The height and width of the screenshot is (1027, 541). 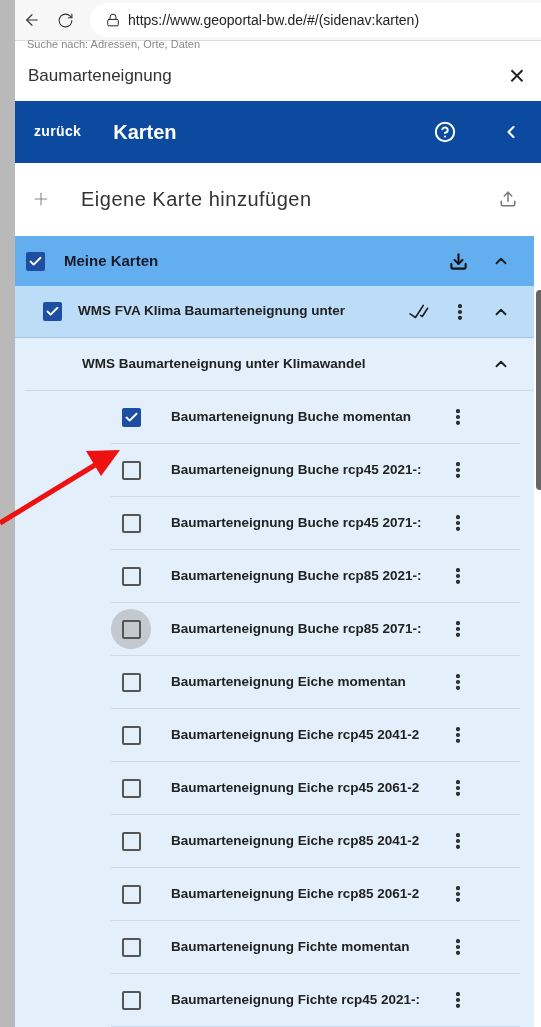 What do you see at coordinates (279, 364) in the screenshot?
I see `layer-group-row: WMS Baumarteneignung unter Klimawandel` at bounding box center [279, 364].